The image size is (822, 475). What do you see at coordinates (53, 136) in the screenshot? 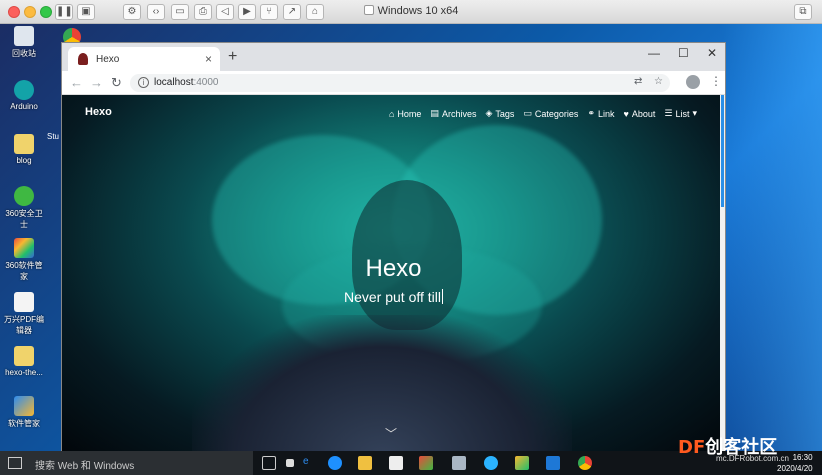
I see `desktop-icon-partial-label: Stu` at bounding box center [53, 136].